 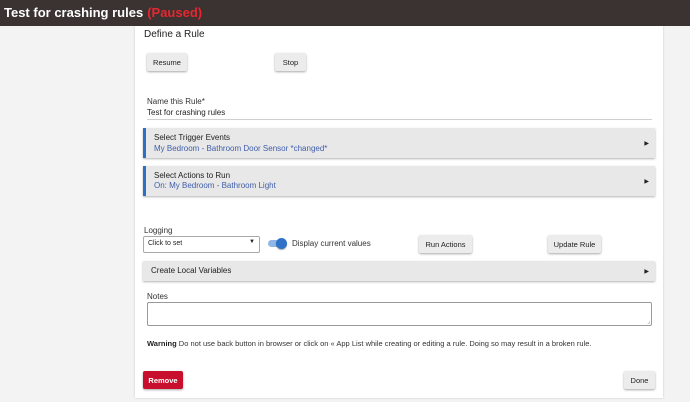 I want to click on page-title: Test for crashing rules (Paused), so click(x=103, y=13).